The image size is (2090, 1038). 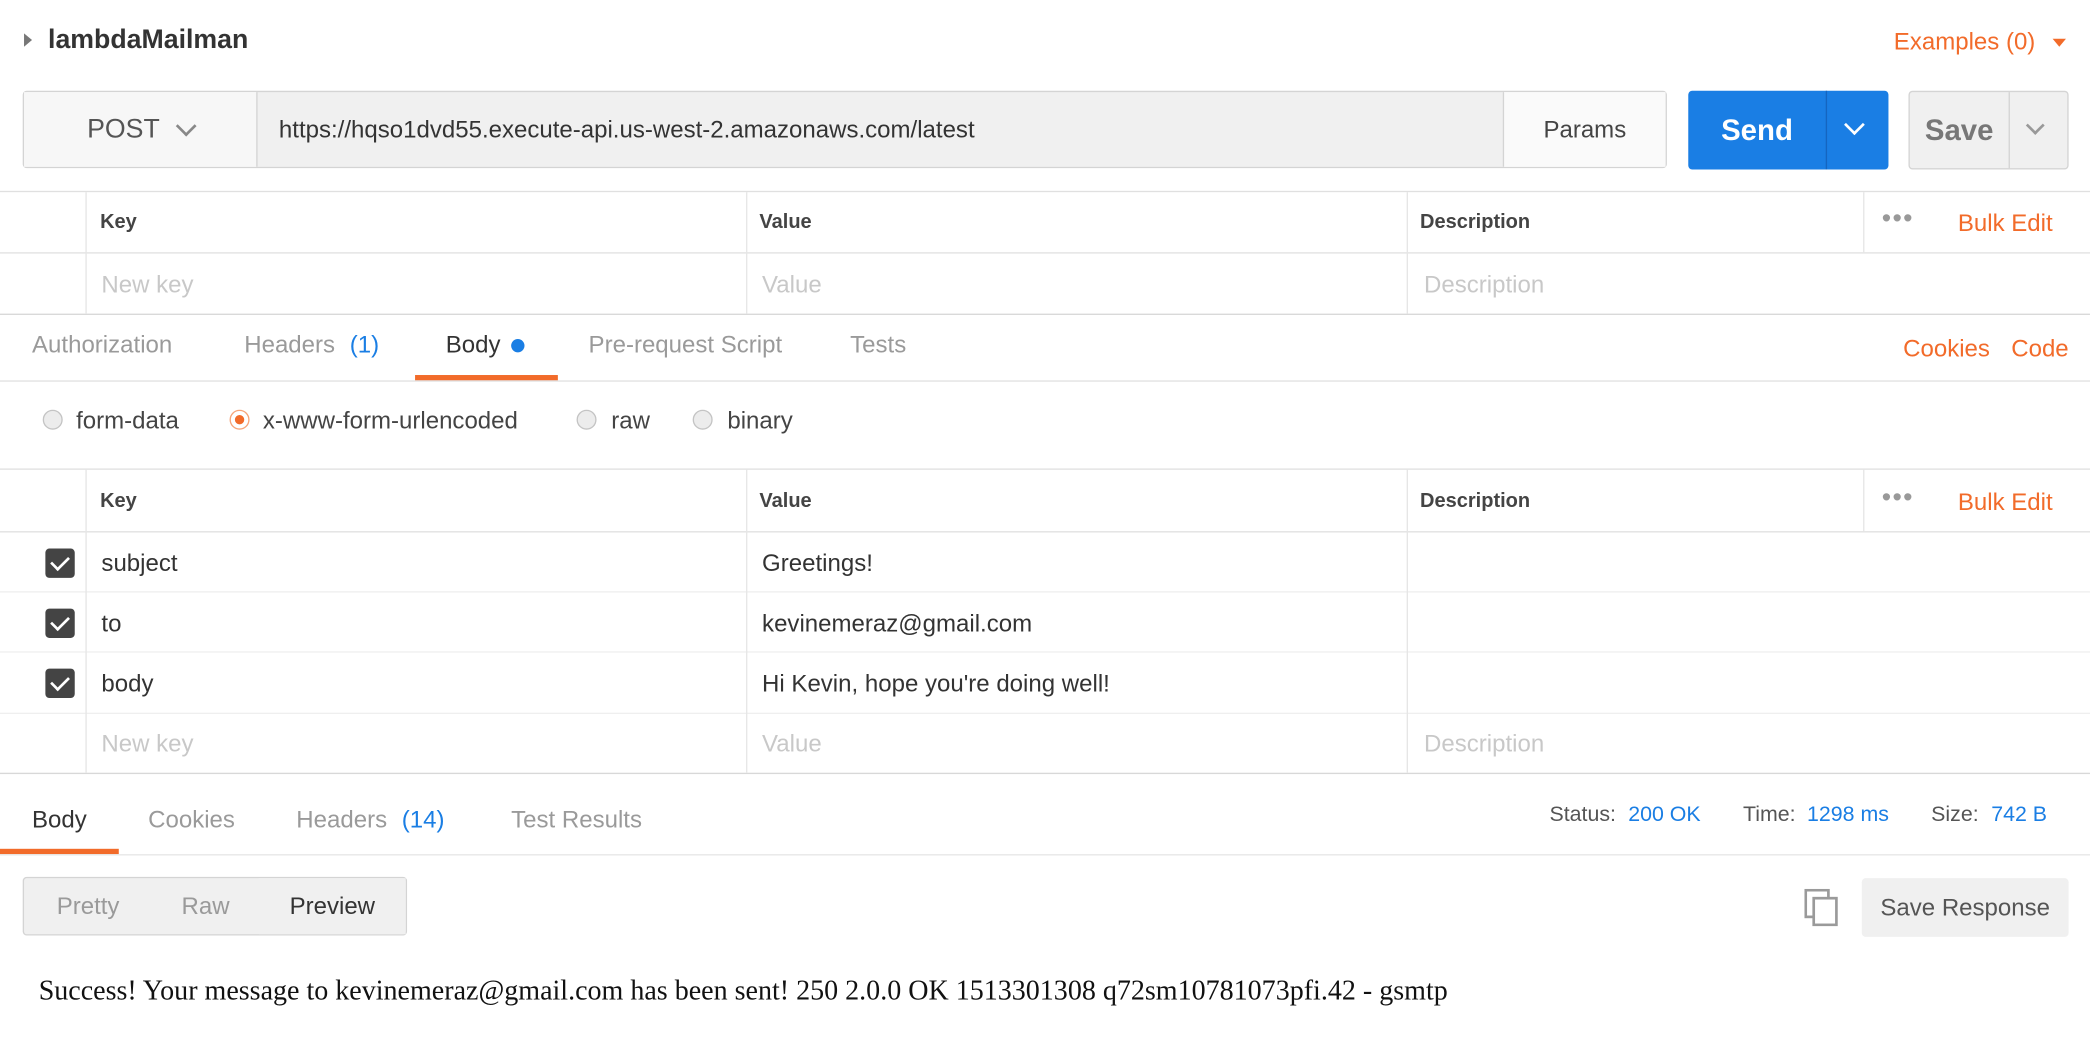 What do you see at coordinates (88, 906) in the screenshot?
I see `view-pretty: Pretty` at bounding box center [88, 906].